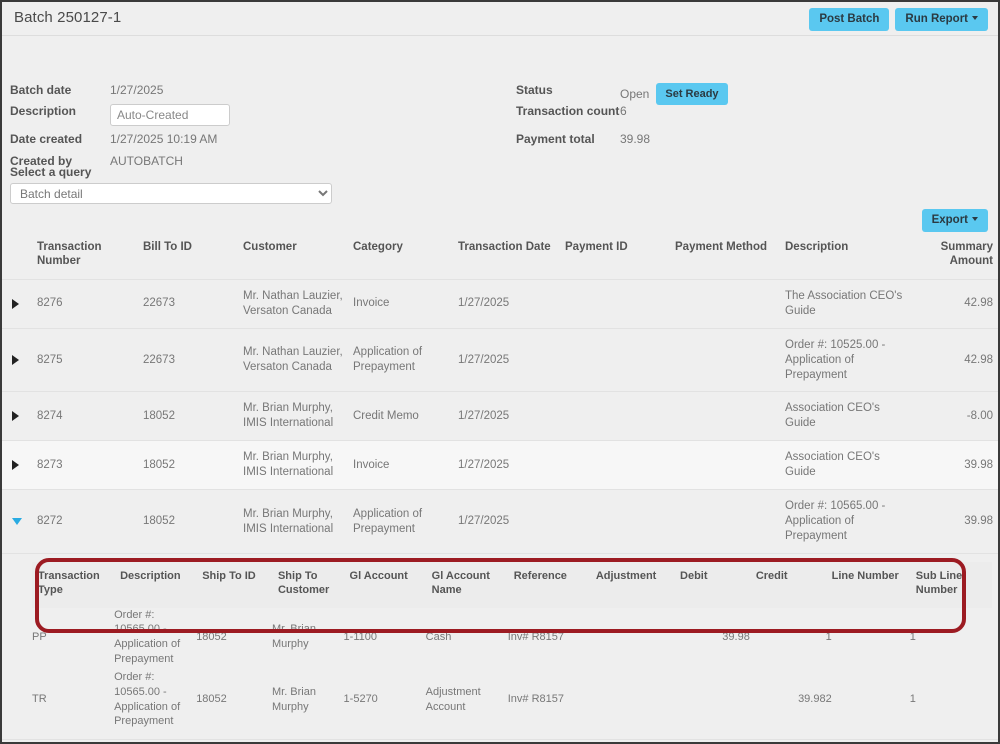  I want to click on subcol-gl-account-name: Gl Account Name, so click(466, 585).